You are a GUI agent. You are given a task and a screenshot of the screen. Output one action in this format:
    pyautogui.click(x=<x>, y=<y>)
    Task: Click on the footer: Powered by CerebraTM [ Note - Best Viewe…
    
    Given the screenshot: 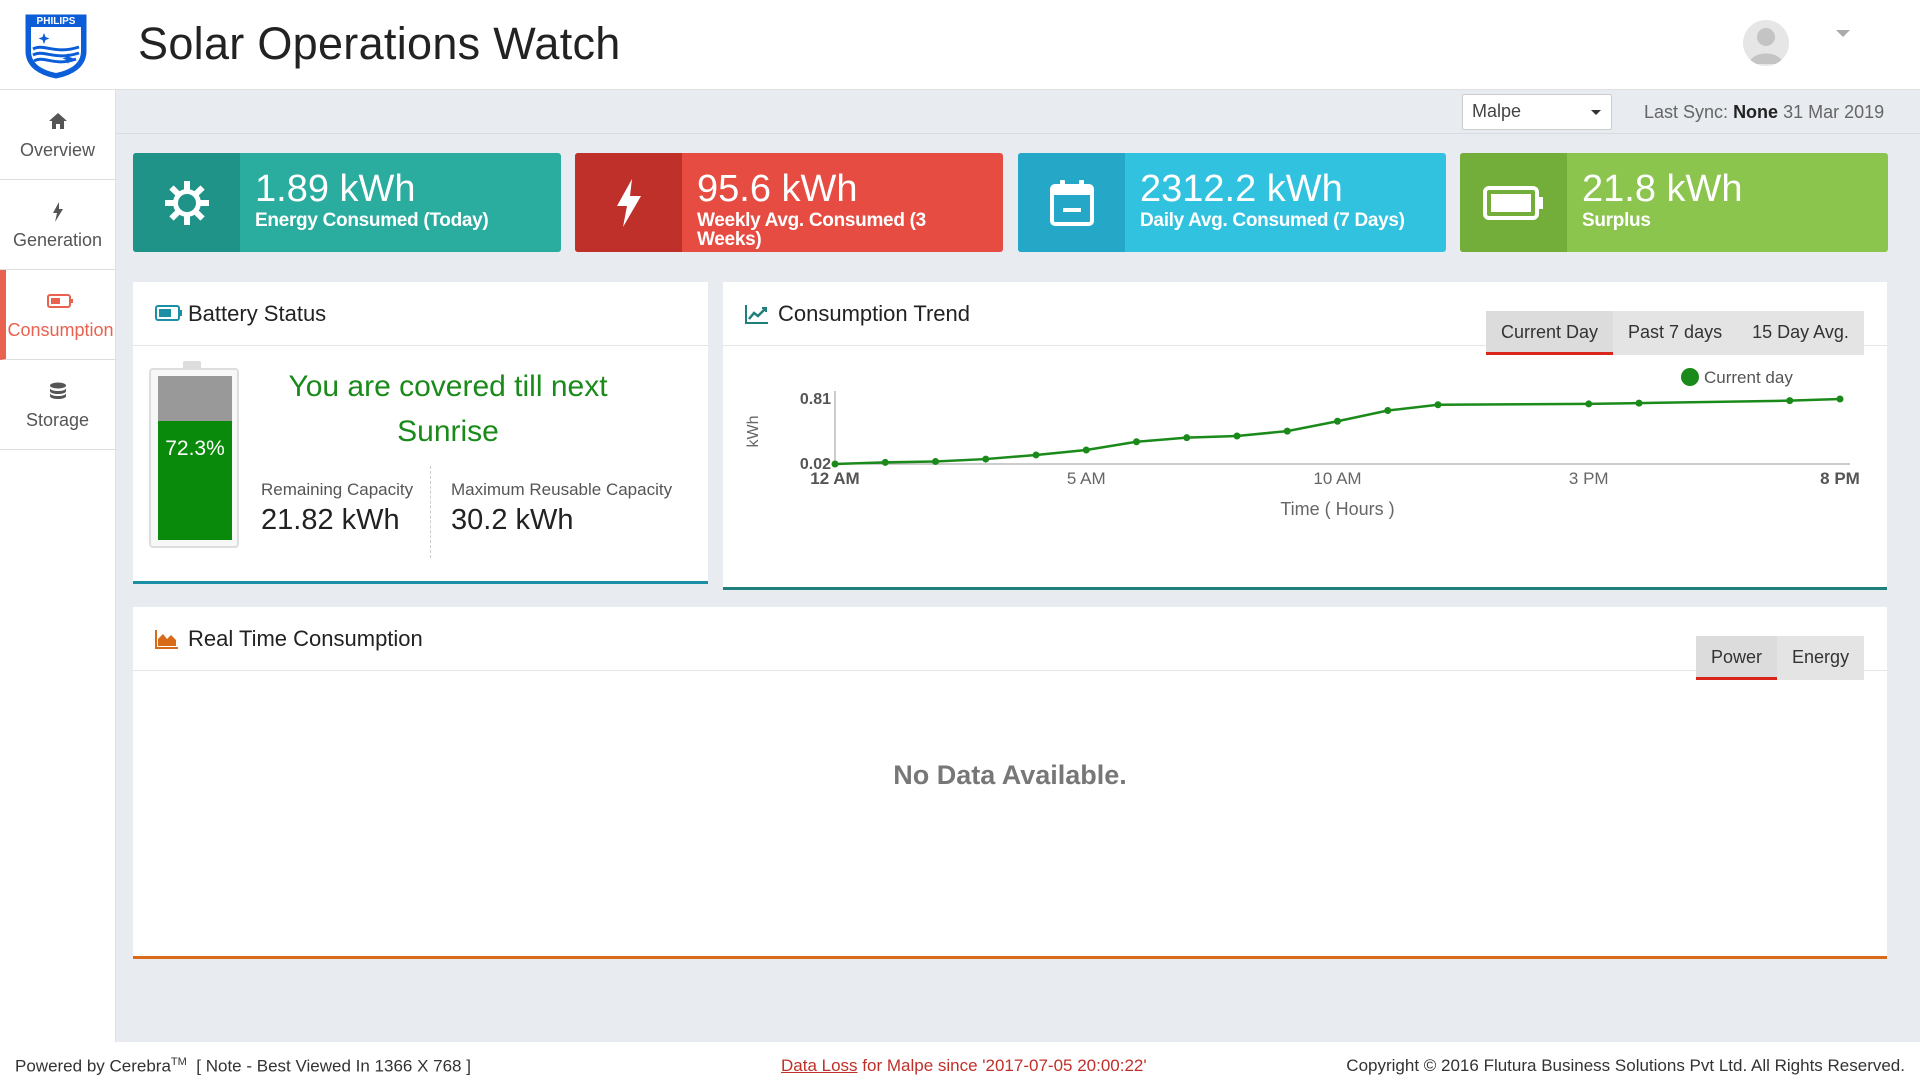 What is the action you would take?
    pyautogui.click(x=960, y=1061)
    